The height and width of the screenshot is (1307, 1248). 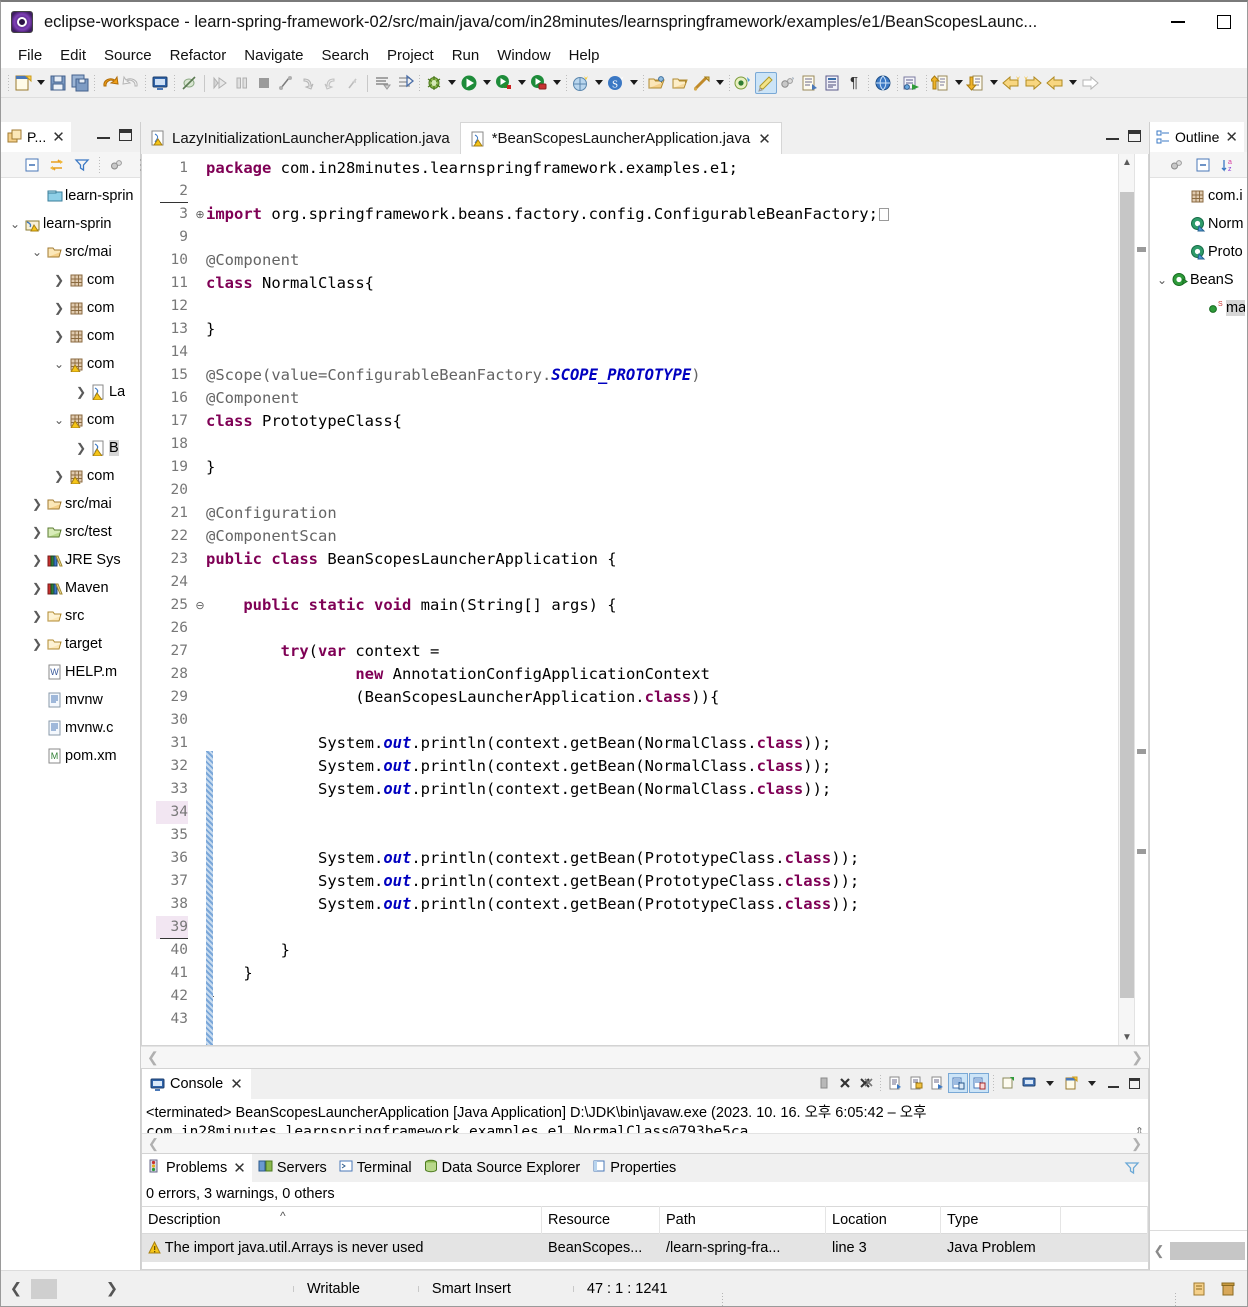 I want to click on column-header-description: Description ^, so click(x=342, y=1220).